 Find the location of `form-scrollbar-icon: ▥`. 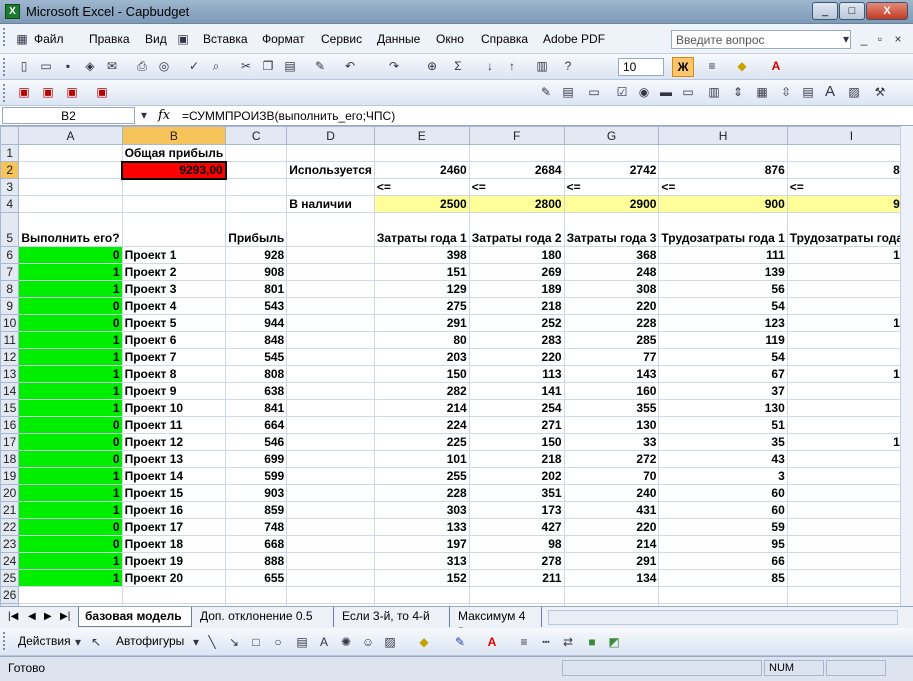

form-scrollbar-icon: ▥ is located at coordinates (714, 92).